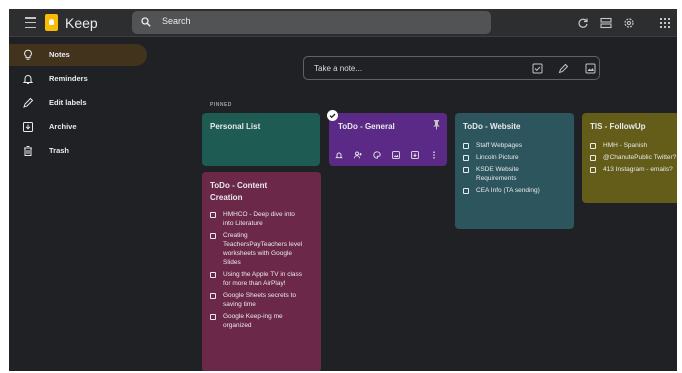  I want to click on pin-icon, so click(436, 124).